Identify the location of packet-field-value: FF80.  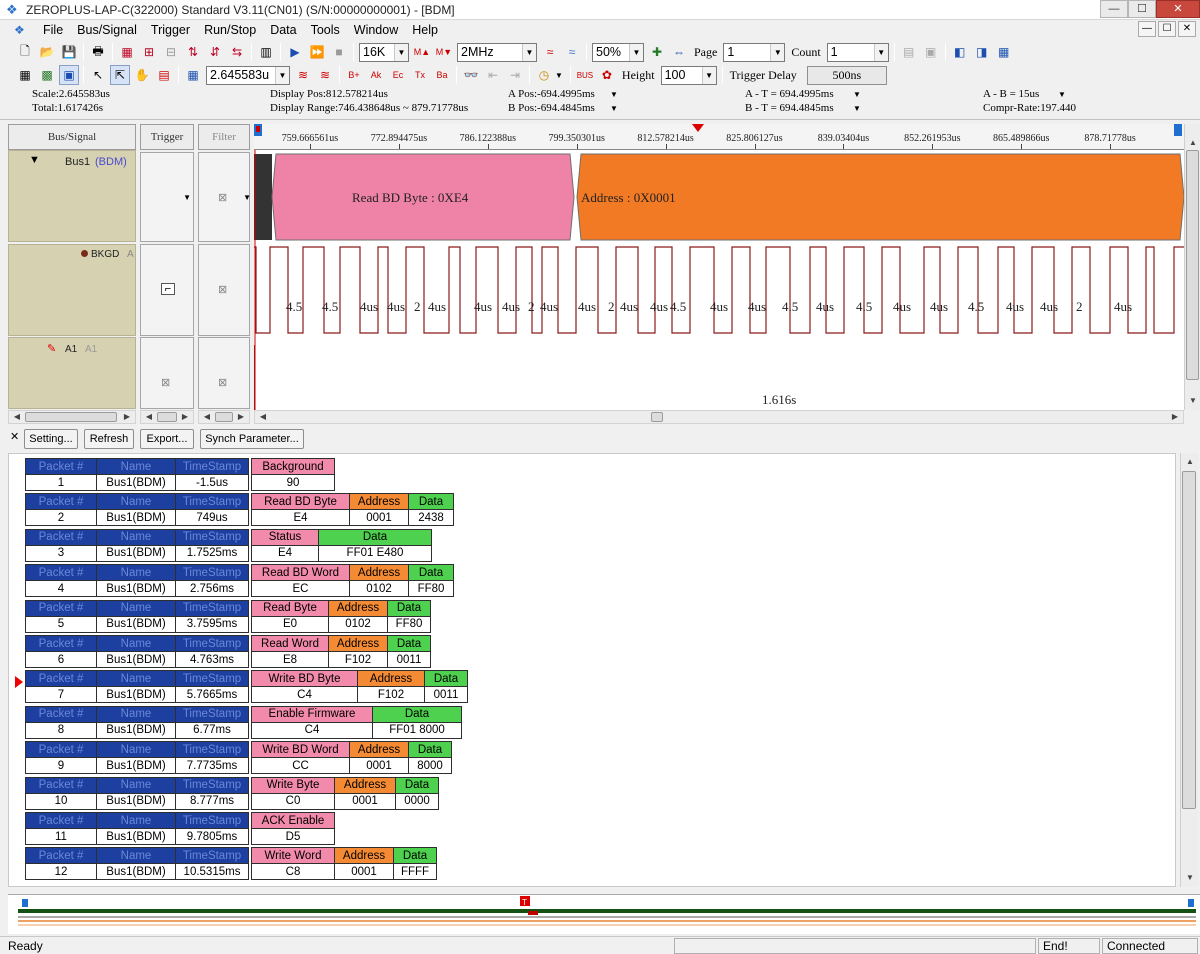
(431, 589).